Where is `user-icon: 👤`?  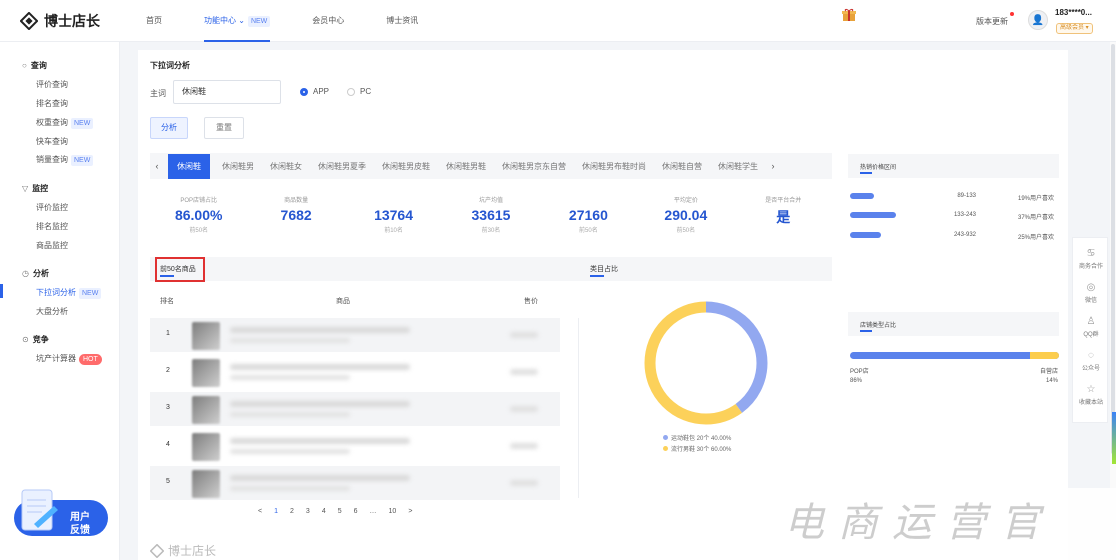 user-icon: 👤 is located at coordinates (1038, 20).